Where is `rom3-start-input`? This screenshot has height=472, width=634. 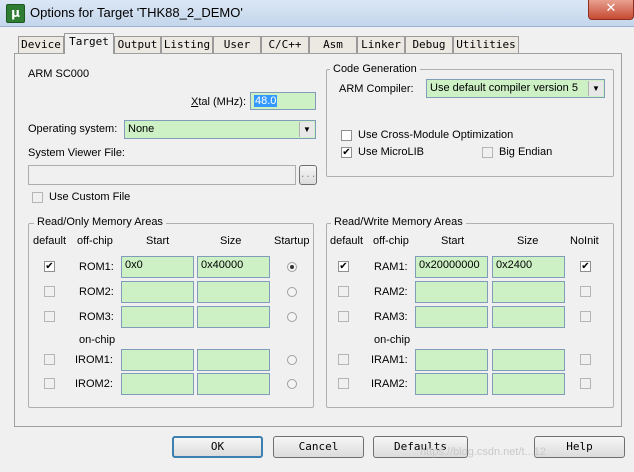
rom3-start-input is located at coordinates (157, 317).